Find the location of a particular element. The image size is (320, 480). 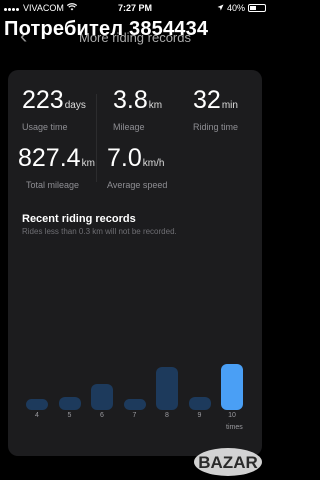

stat-mileage: 3.8km Mileage is located at coordinates (137, 109).